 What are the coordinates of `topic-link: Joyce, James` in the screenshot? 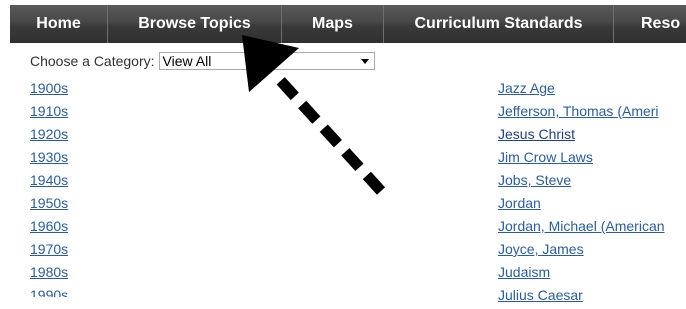 It's located at (541, 249).